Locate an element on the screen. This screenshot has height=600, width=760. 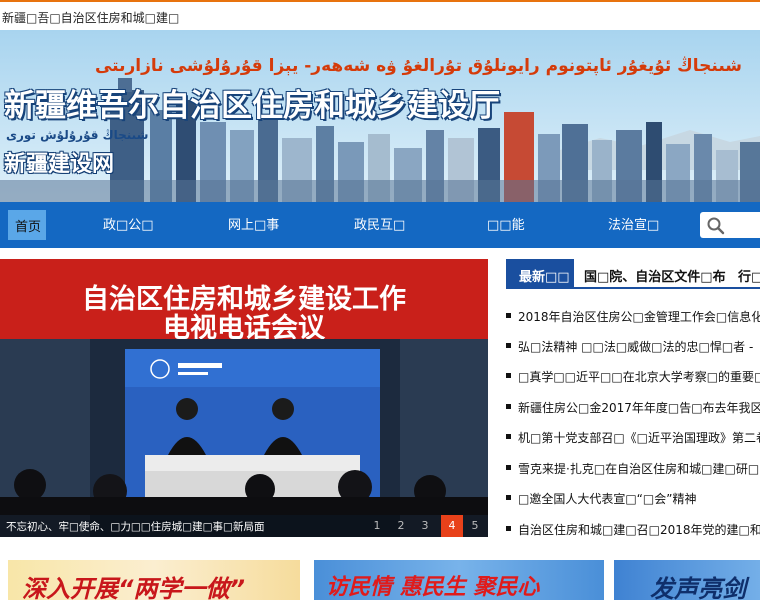
tab-latest-news: 最新□□ is located at coordinates (540, 274).